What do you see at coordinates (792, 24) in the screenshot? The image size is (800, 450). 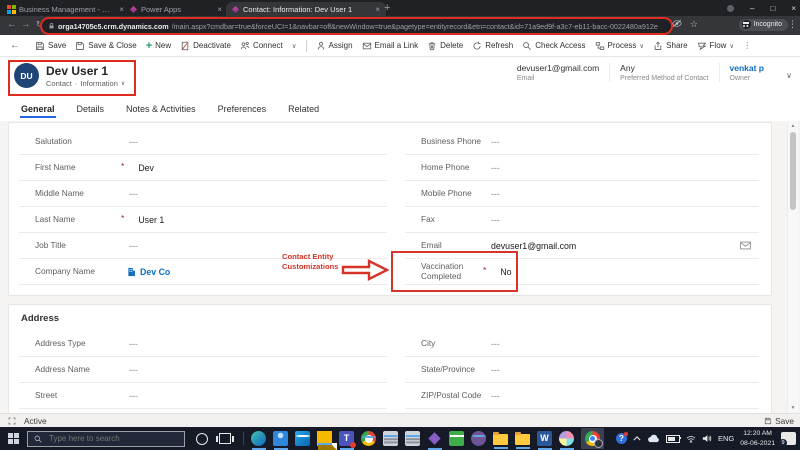 I see `browser-menu-icon: ⋮` at bounding box center [792, 24].